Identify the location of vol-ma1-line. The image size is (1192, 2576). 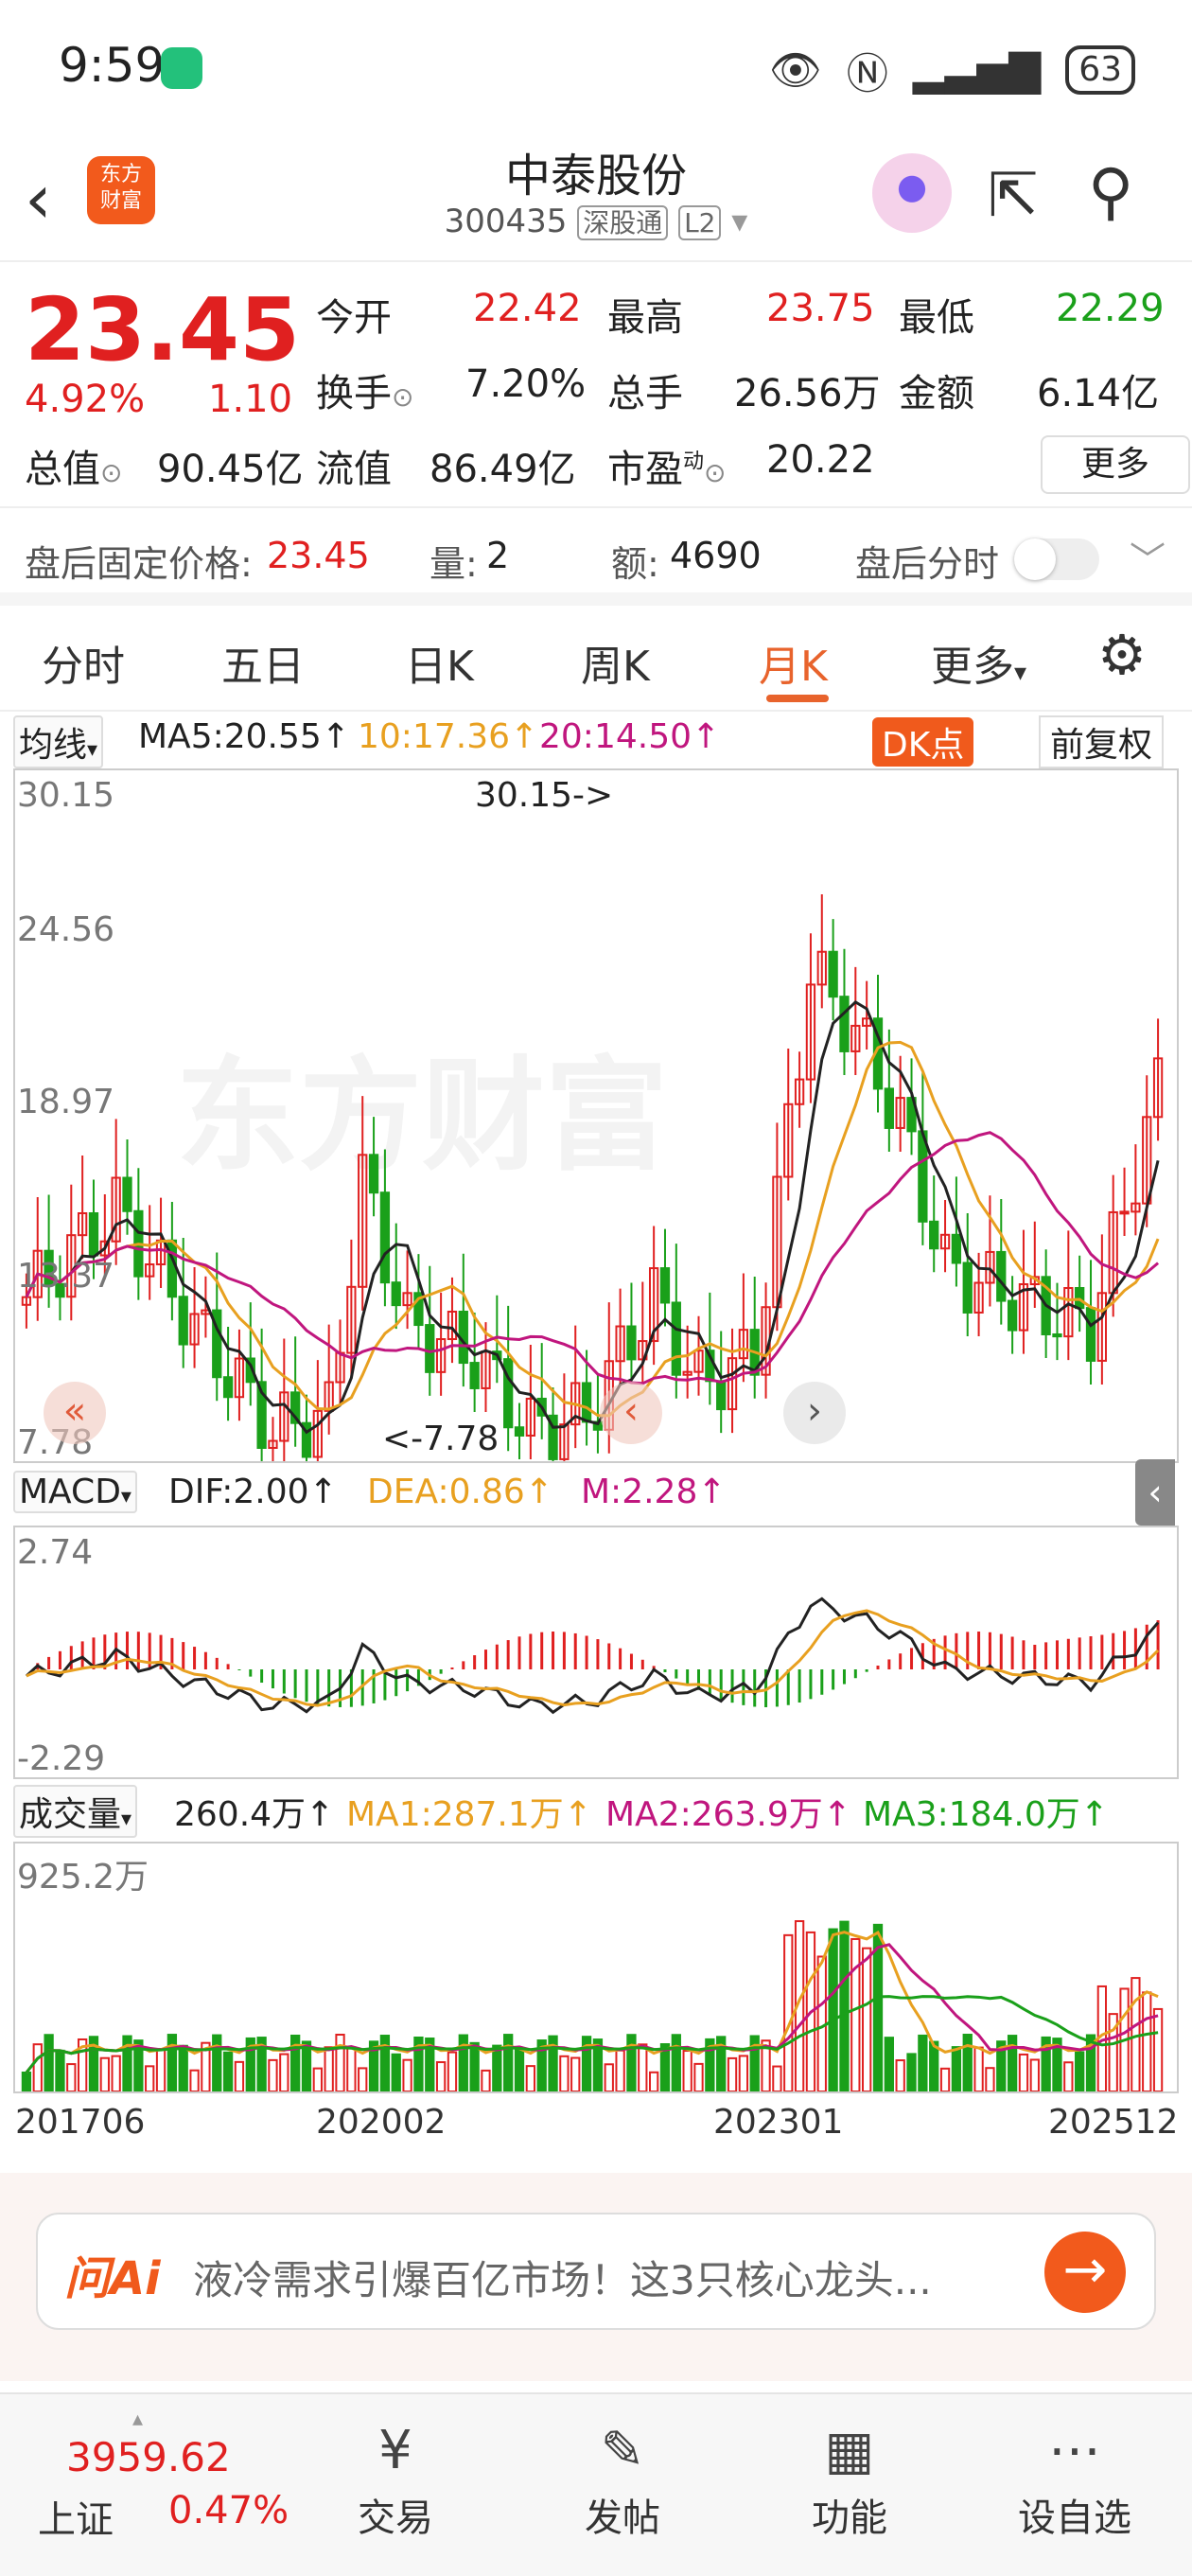
(592, 2002).